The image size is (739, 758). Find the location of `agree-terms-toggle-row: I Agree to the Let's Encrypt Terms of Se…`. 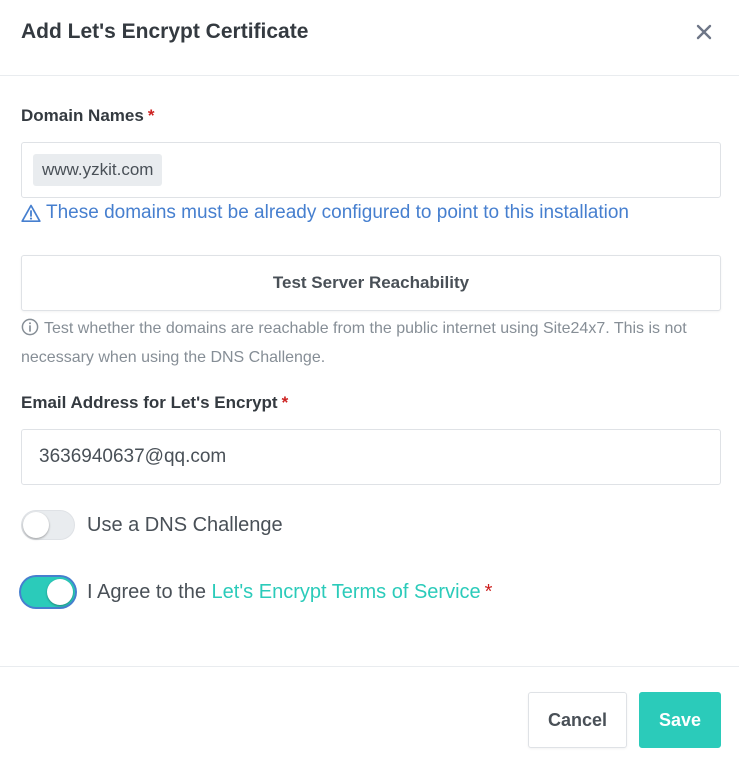

agree-terms-toggle-row: I Agree to the Let's Encrypt Terms of Se… is located at coordinates (256, 592).